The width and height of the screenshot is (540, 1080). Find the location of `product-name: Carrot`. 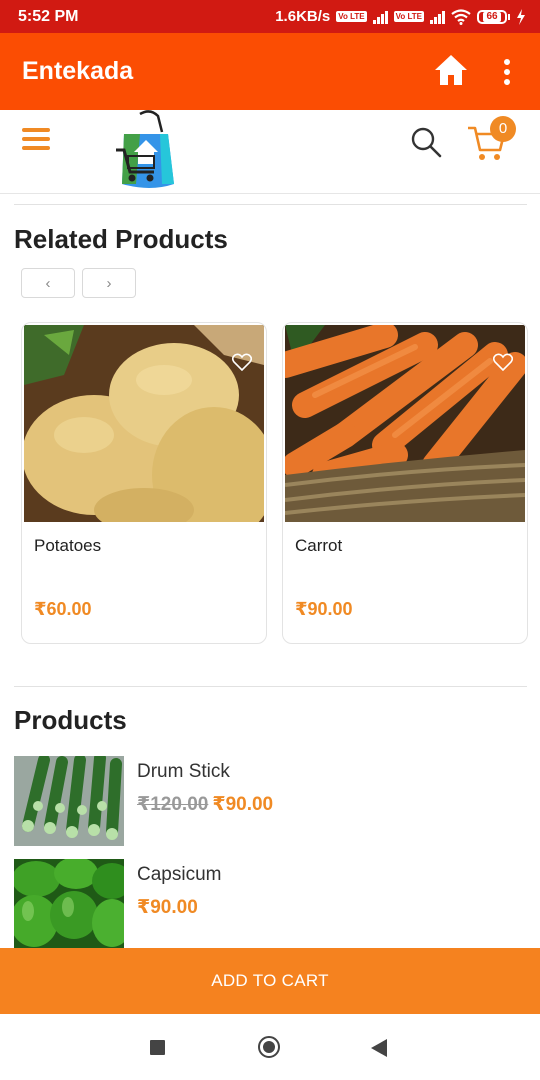

product-name: Carrot is located at coordinates (319, 545).